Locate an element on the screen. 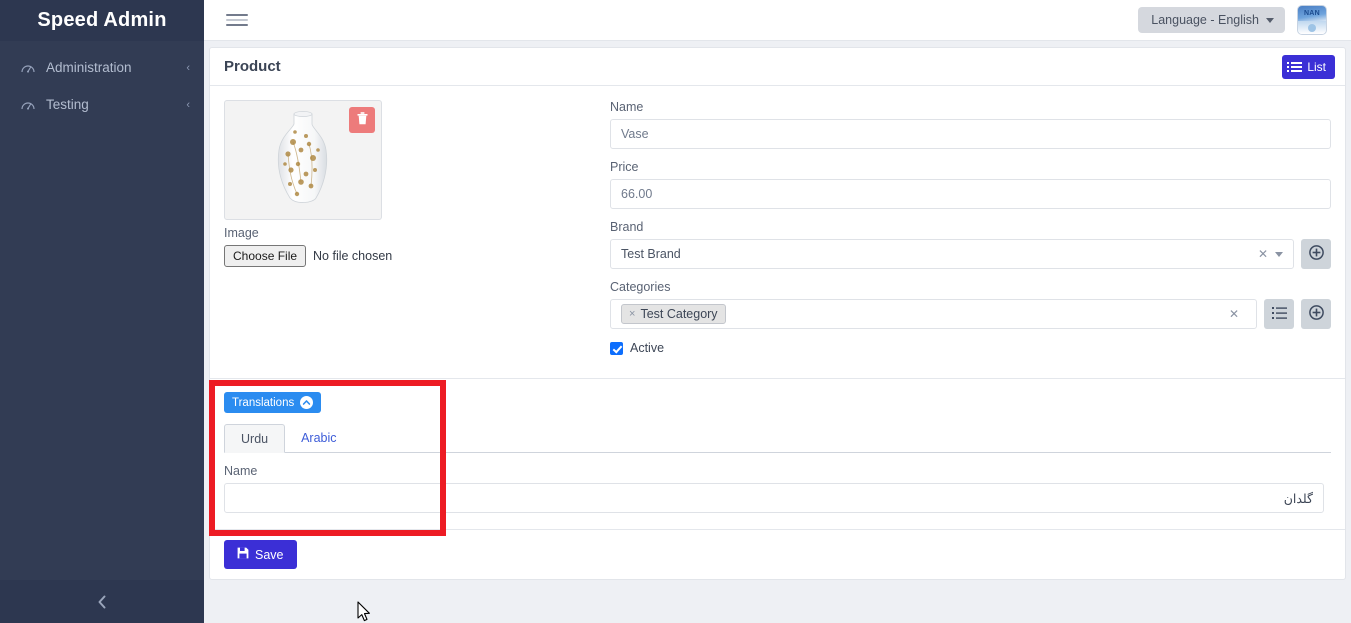 Image resolution: width=1351 pixels, height=623 pixels. translation-name-input is located at coordinates (774, 498).